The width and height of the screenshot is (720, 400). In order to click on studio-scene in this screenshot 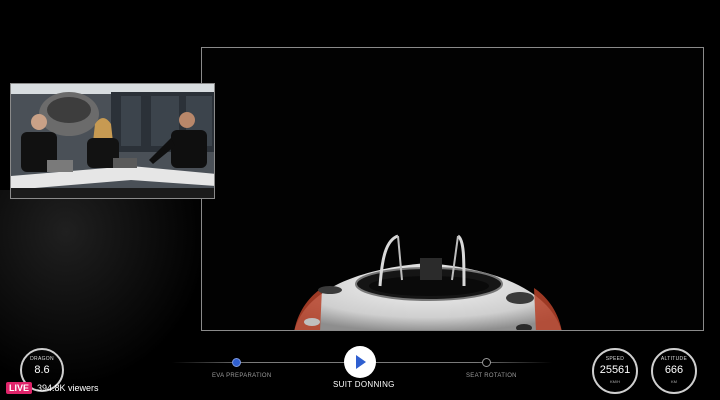, I will do `click(112, 141)`.